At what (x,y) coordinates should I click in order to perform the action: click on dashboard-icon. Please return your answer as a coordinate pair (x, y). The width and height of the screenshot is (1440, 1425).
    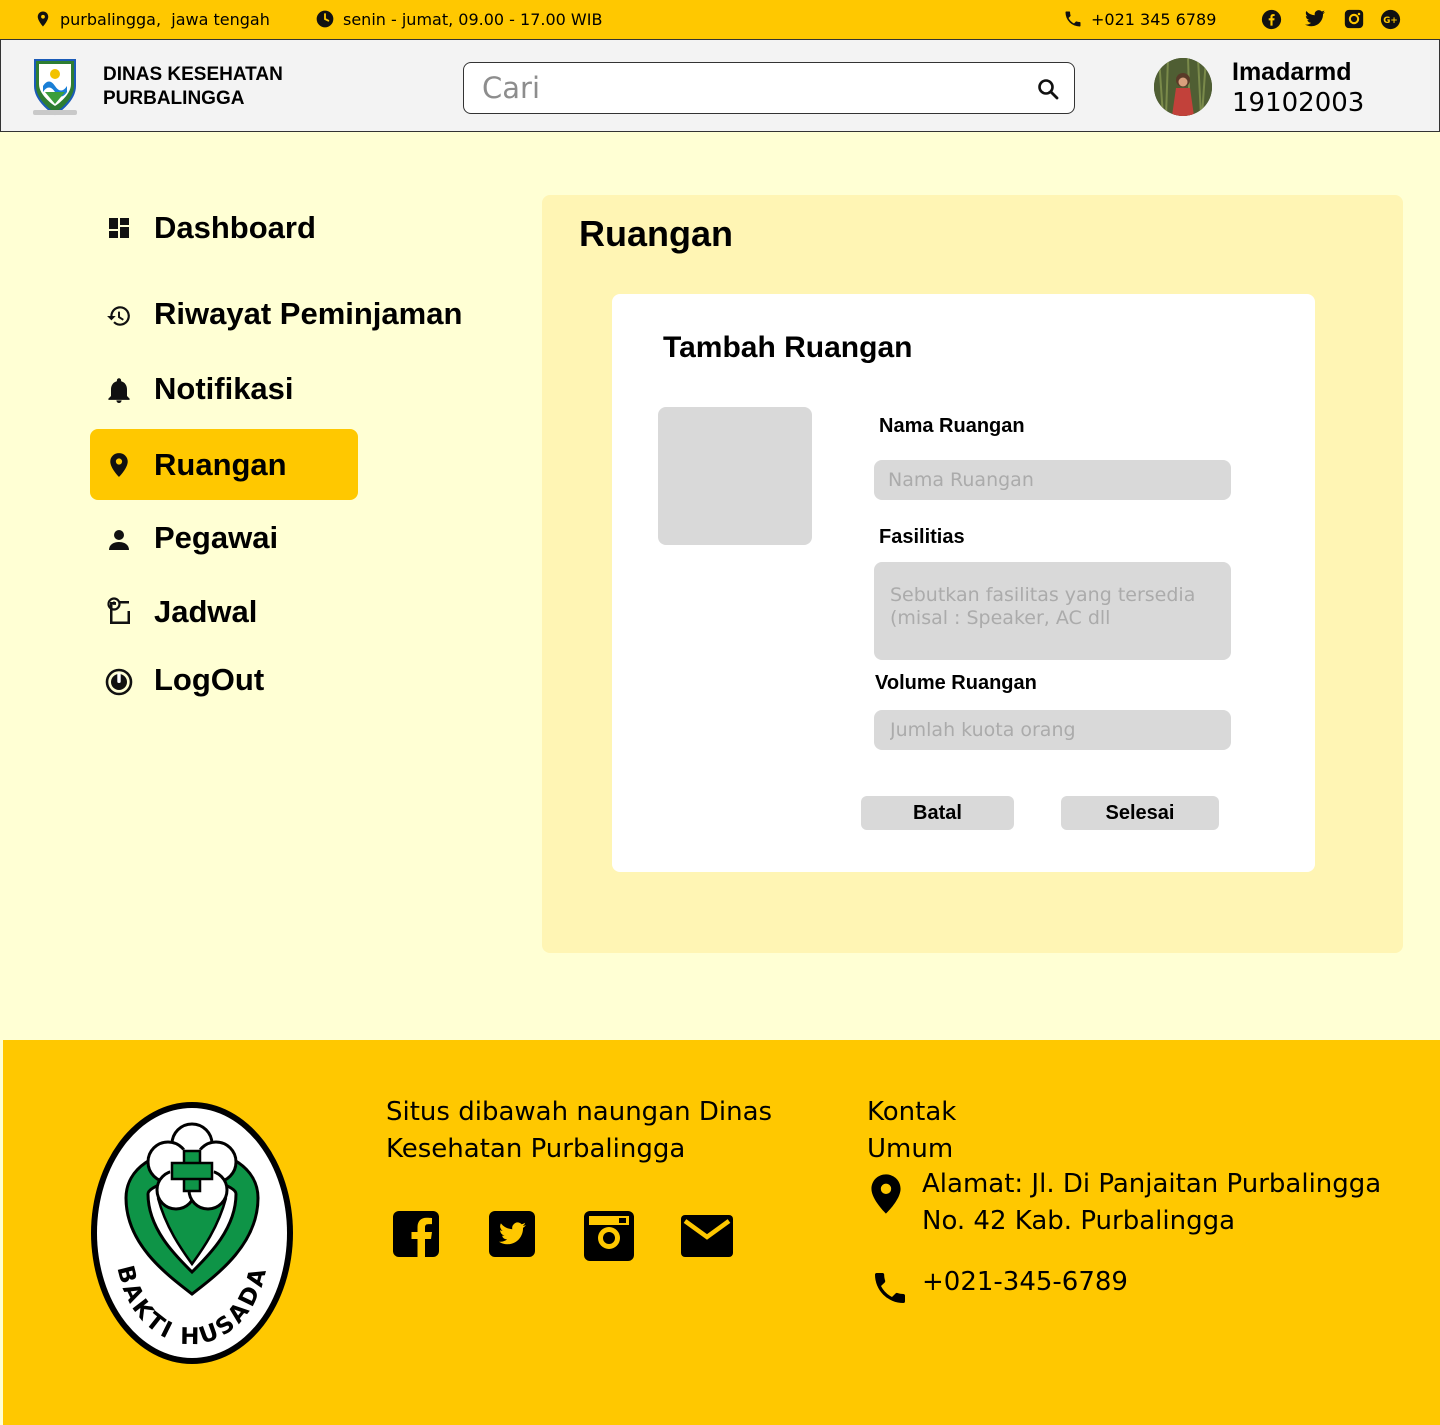
    Looking at the image, I should click on (119, 228).